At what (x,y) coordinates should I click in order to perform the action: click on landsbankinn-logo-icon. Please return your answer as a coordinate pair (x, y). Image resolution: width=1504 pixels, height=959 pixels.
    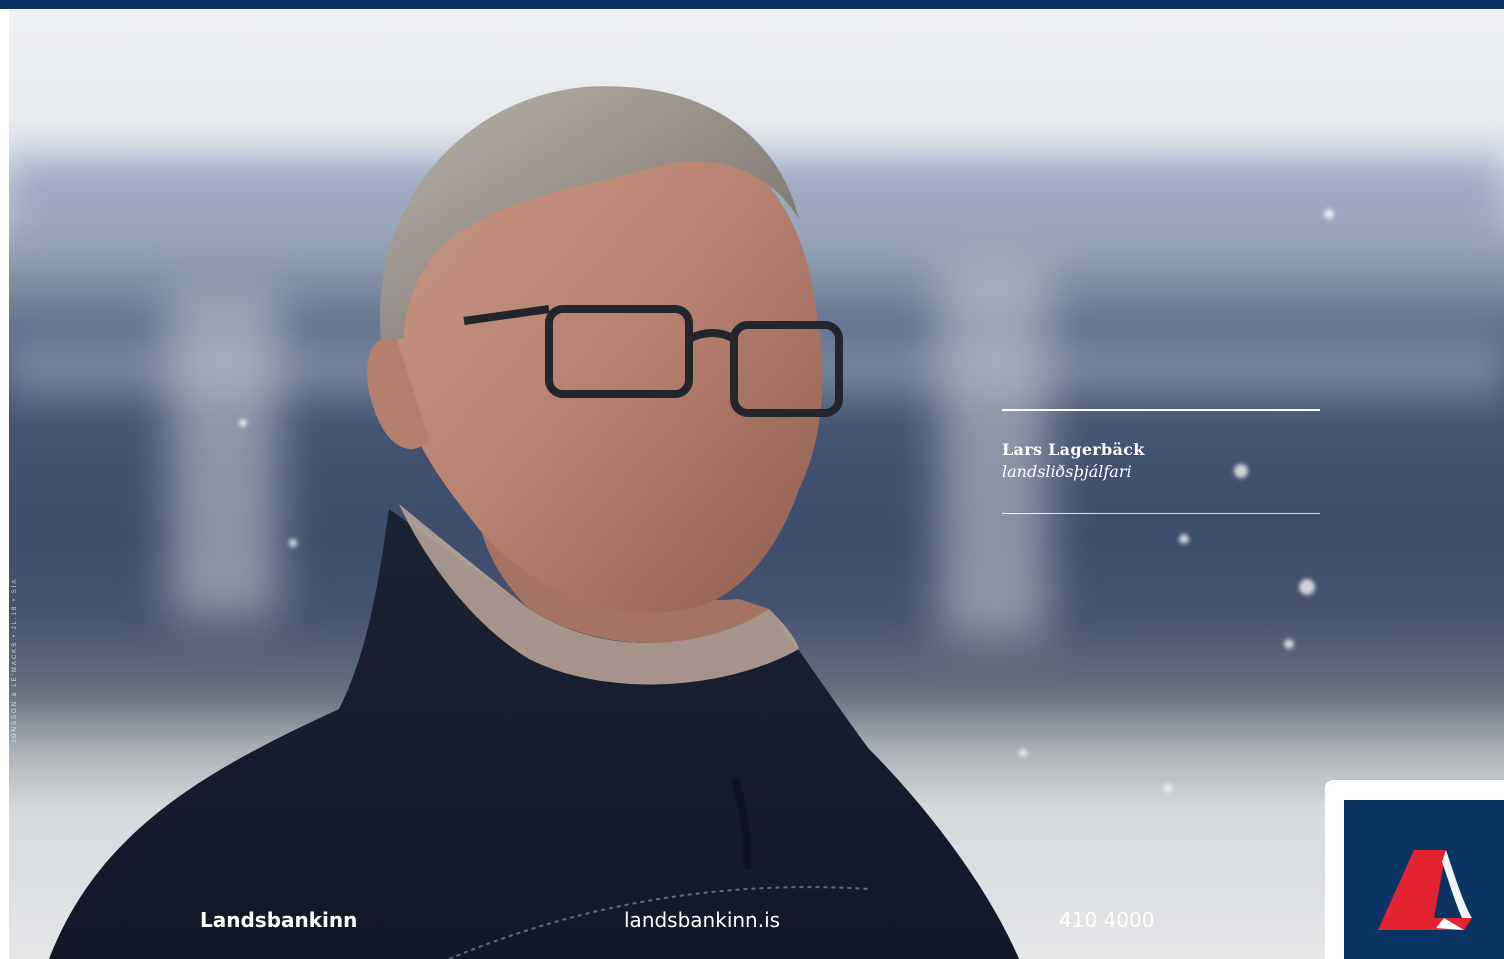
    Looking at the image, I should click on (1425, 890).